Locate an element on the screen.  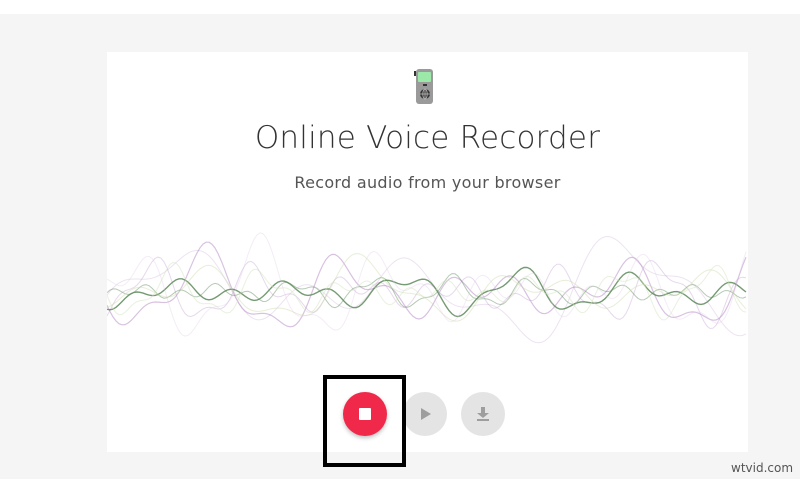
play-icon is located at coordinates (426, 414).